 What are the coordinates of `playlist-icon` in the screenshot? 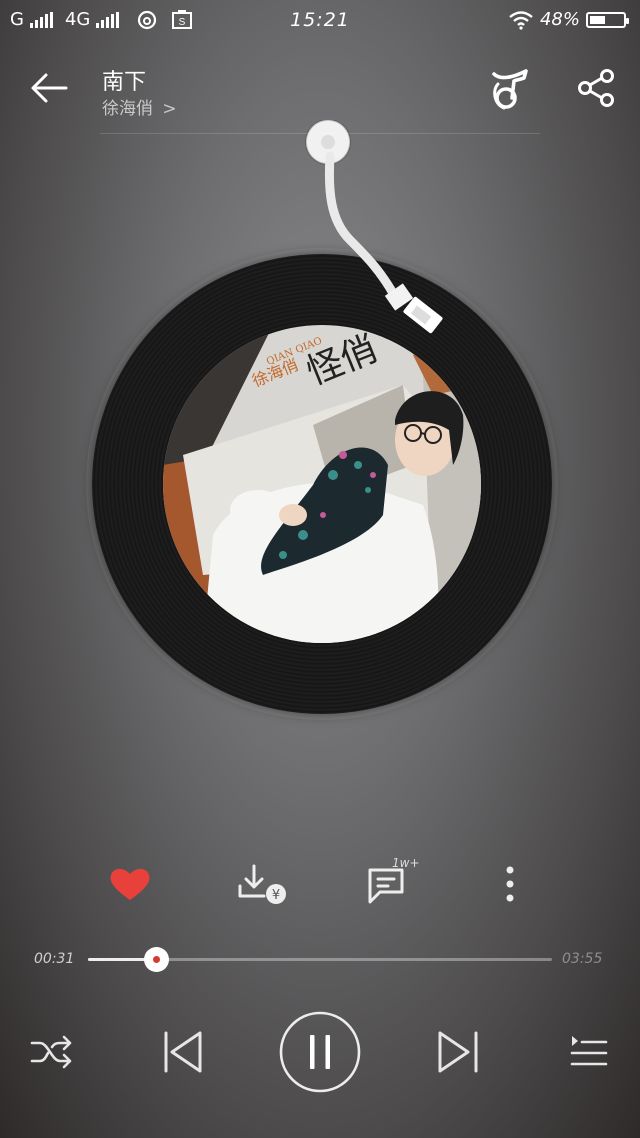 It's located at (589, 1051).